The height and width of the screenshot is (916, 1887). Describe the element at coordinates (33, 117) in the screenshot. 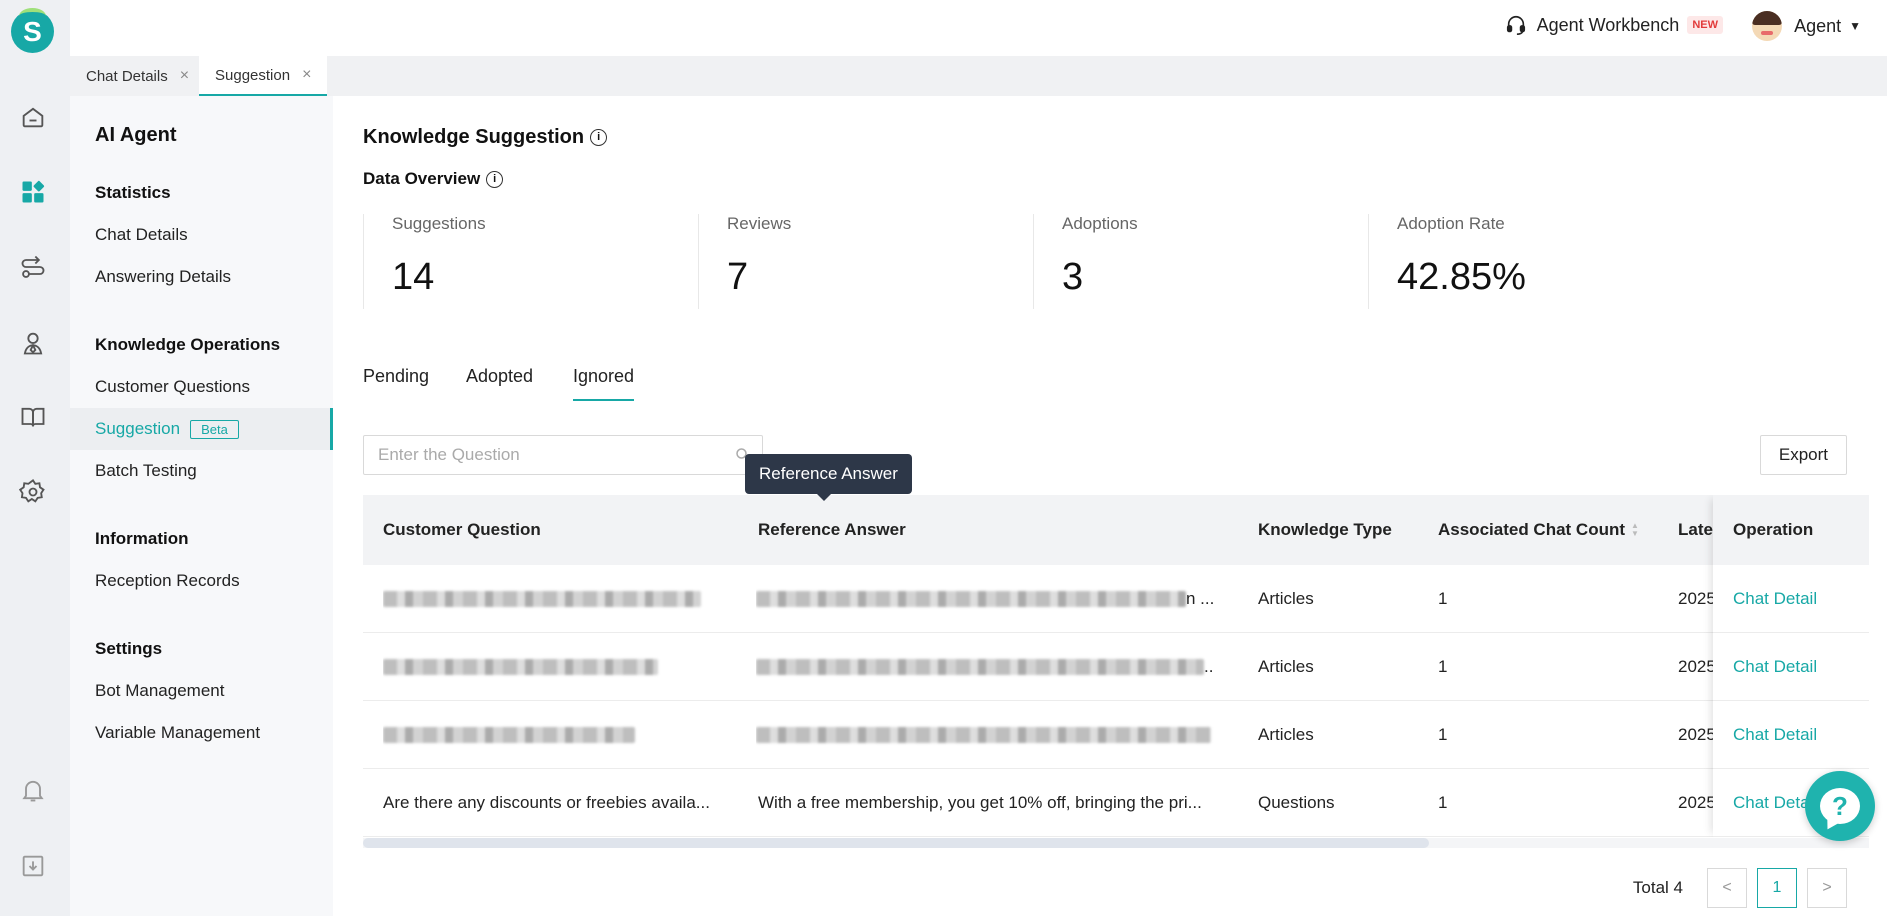

I see `home-icon` at that location.